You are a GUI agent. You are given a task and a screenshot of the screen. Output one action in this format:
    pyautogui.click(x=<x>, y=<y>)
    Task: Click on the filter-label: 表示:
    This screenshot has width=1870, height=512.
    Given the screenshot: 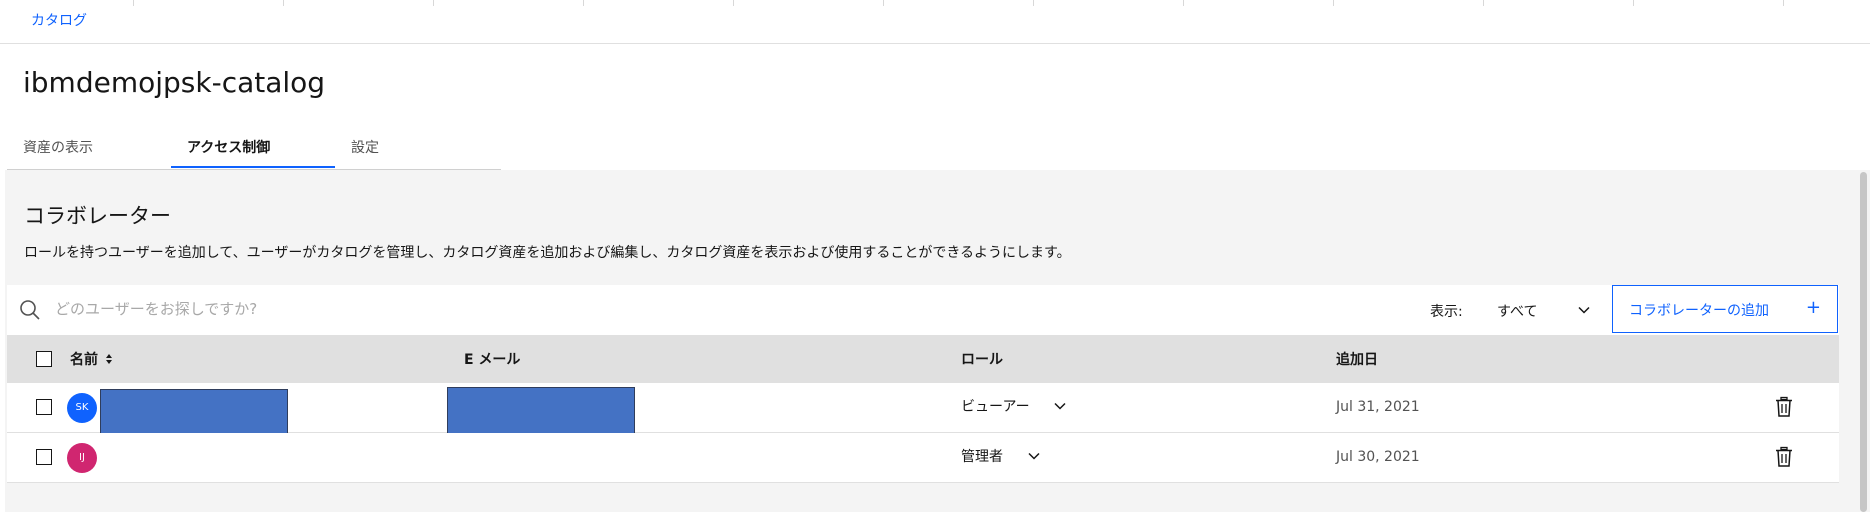 What is the action you would take?
    pyautogui.click(x=1446, y=312)
    